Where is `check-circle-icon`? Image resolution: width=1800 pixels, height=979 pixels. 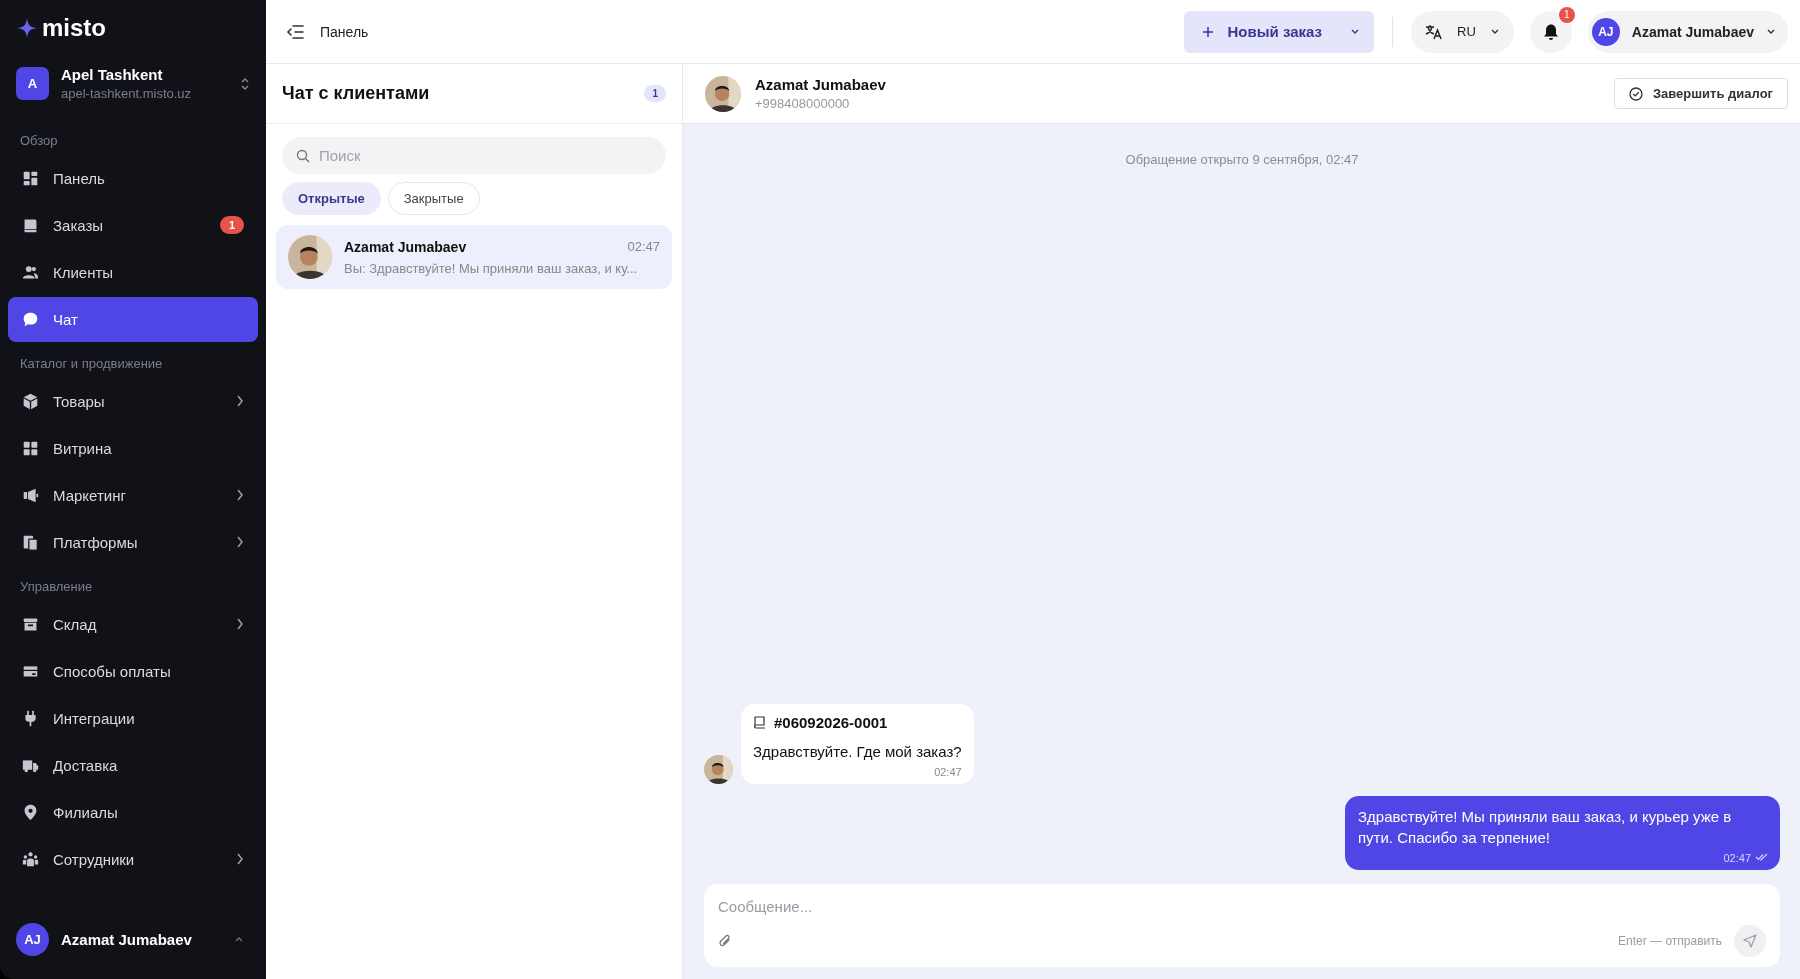
check-circle-icon is located at coordinates (1635, 93).